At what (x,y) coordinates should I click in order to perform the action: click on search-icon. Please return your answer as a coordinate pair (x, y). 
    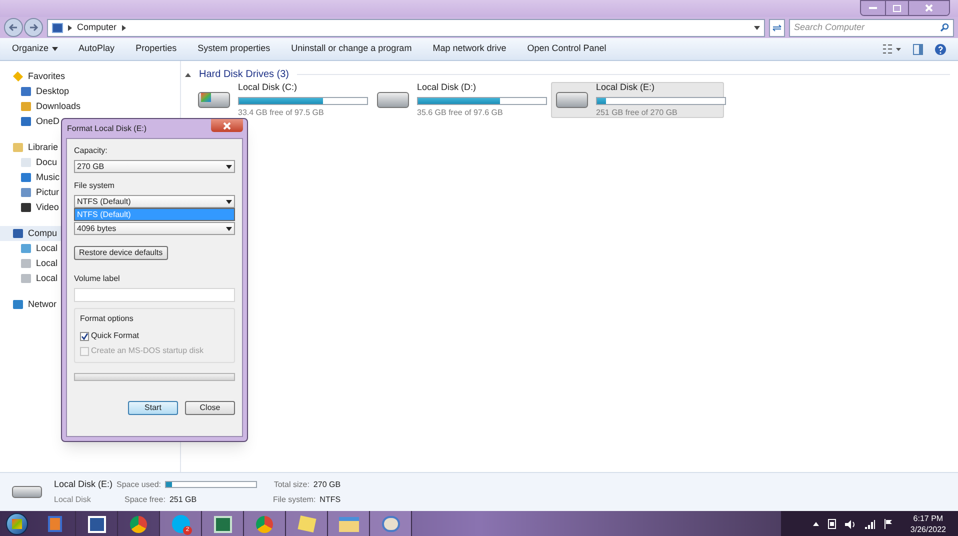
    Looking at the image, I should click on (944, 27).